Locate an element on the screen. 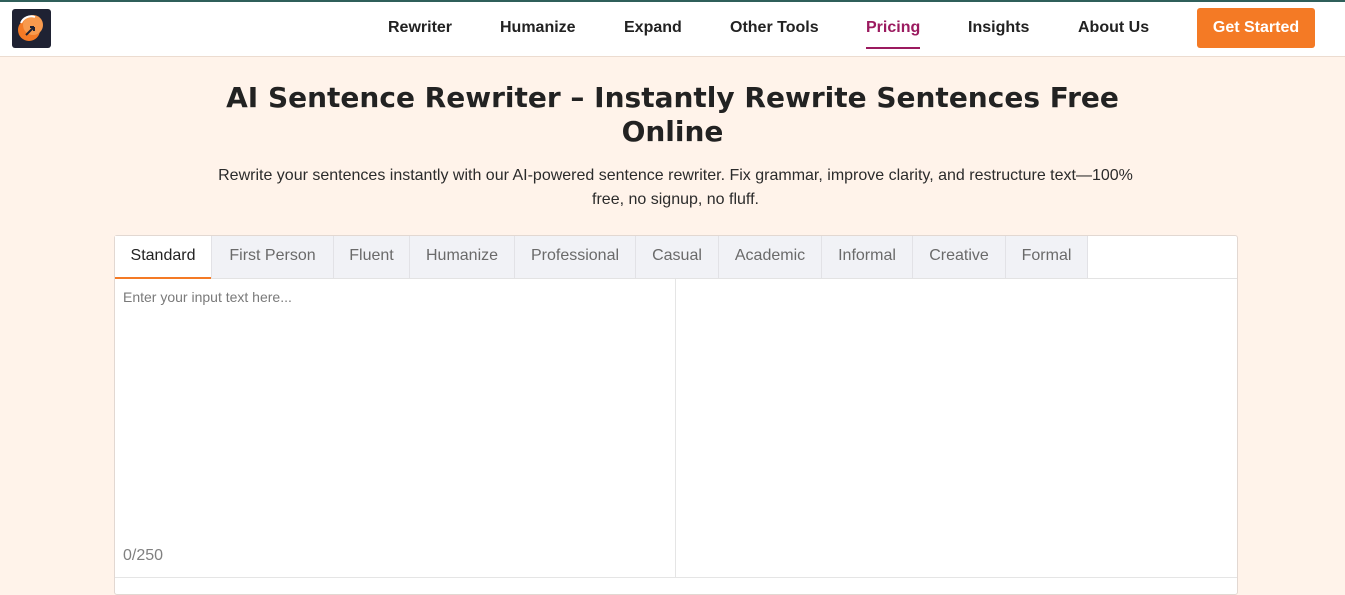  tab-informal: Informal is located at coordinates (867, 257).